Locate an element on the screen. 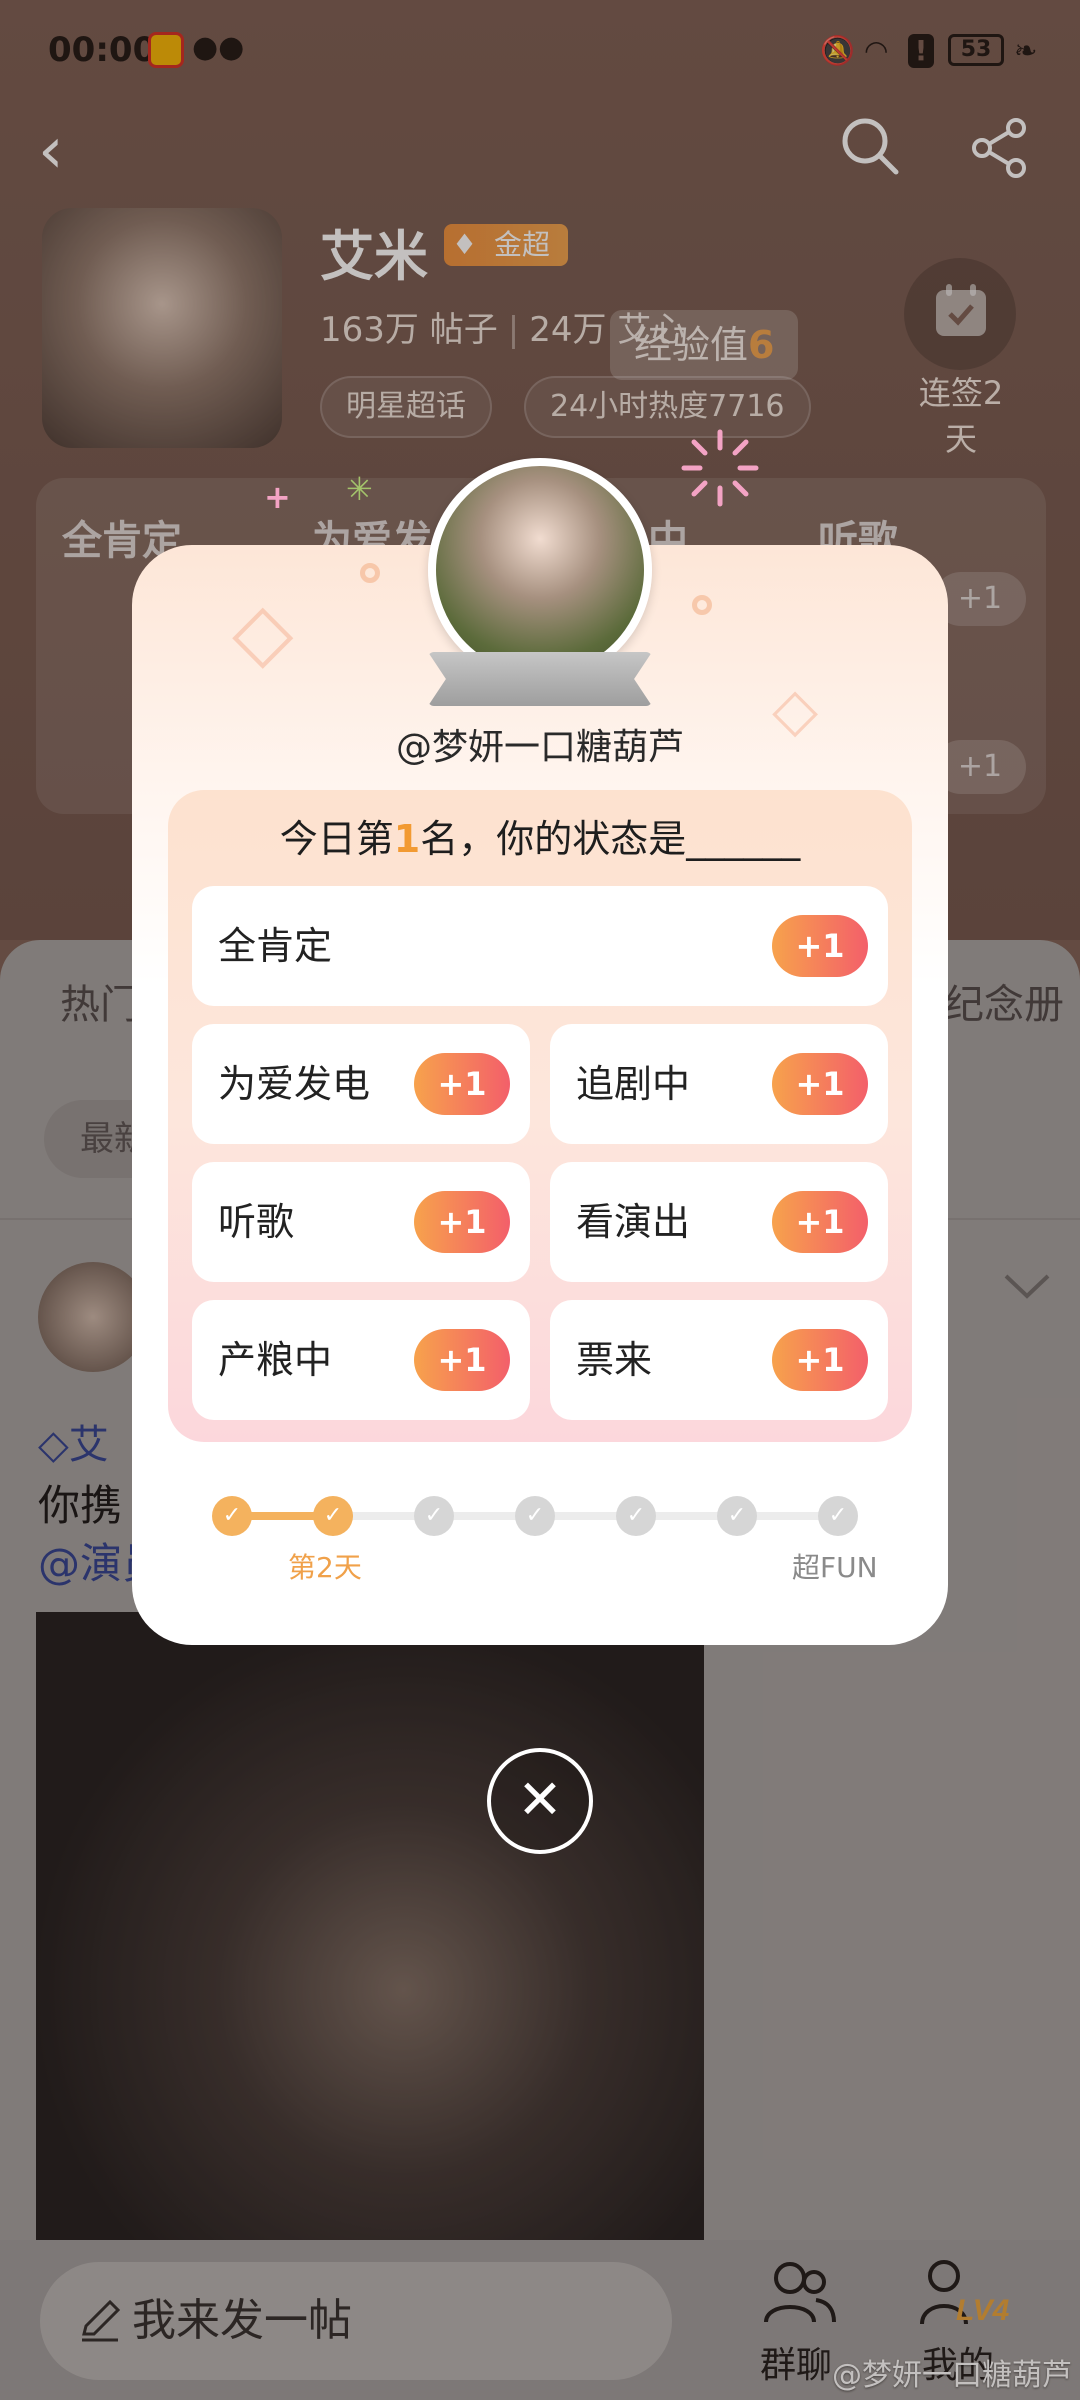 This screenshot has height=2400, width=1080. progress-step-2: ✓ is located at coordinates (333, 1516).